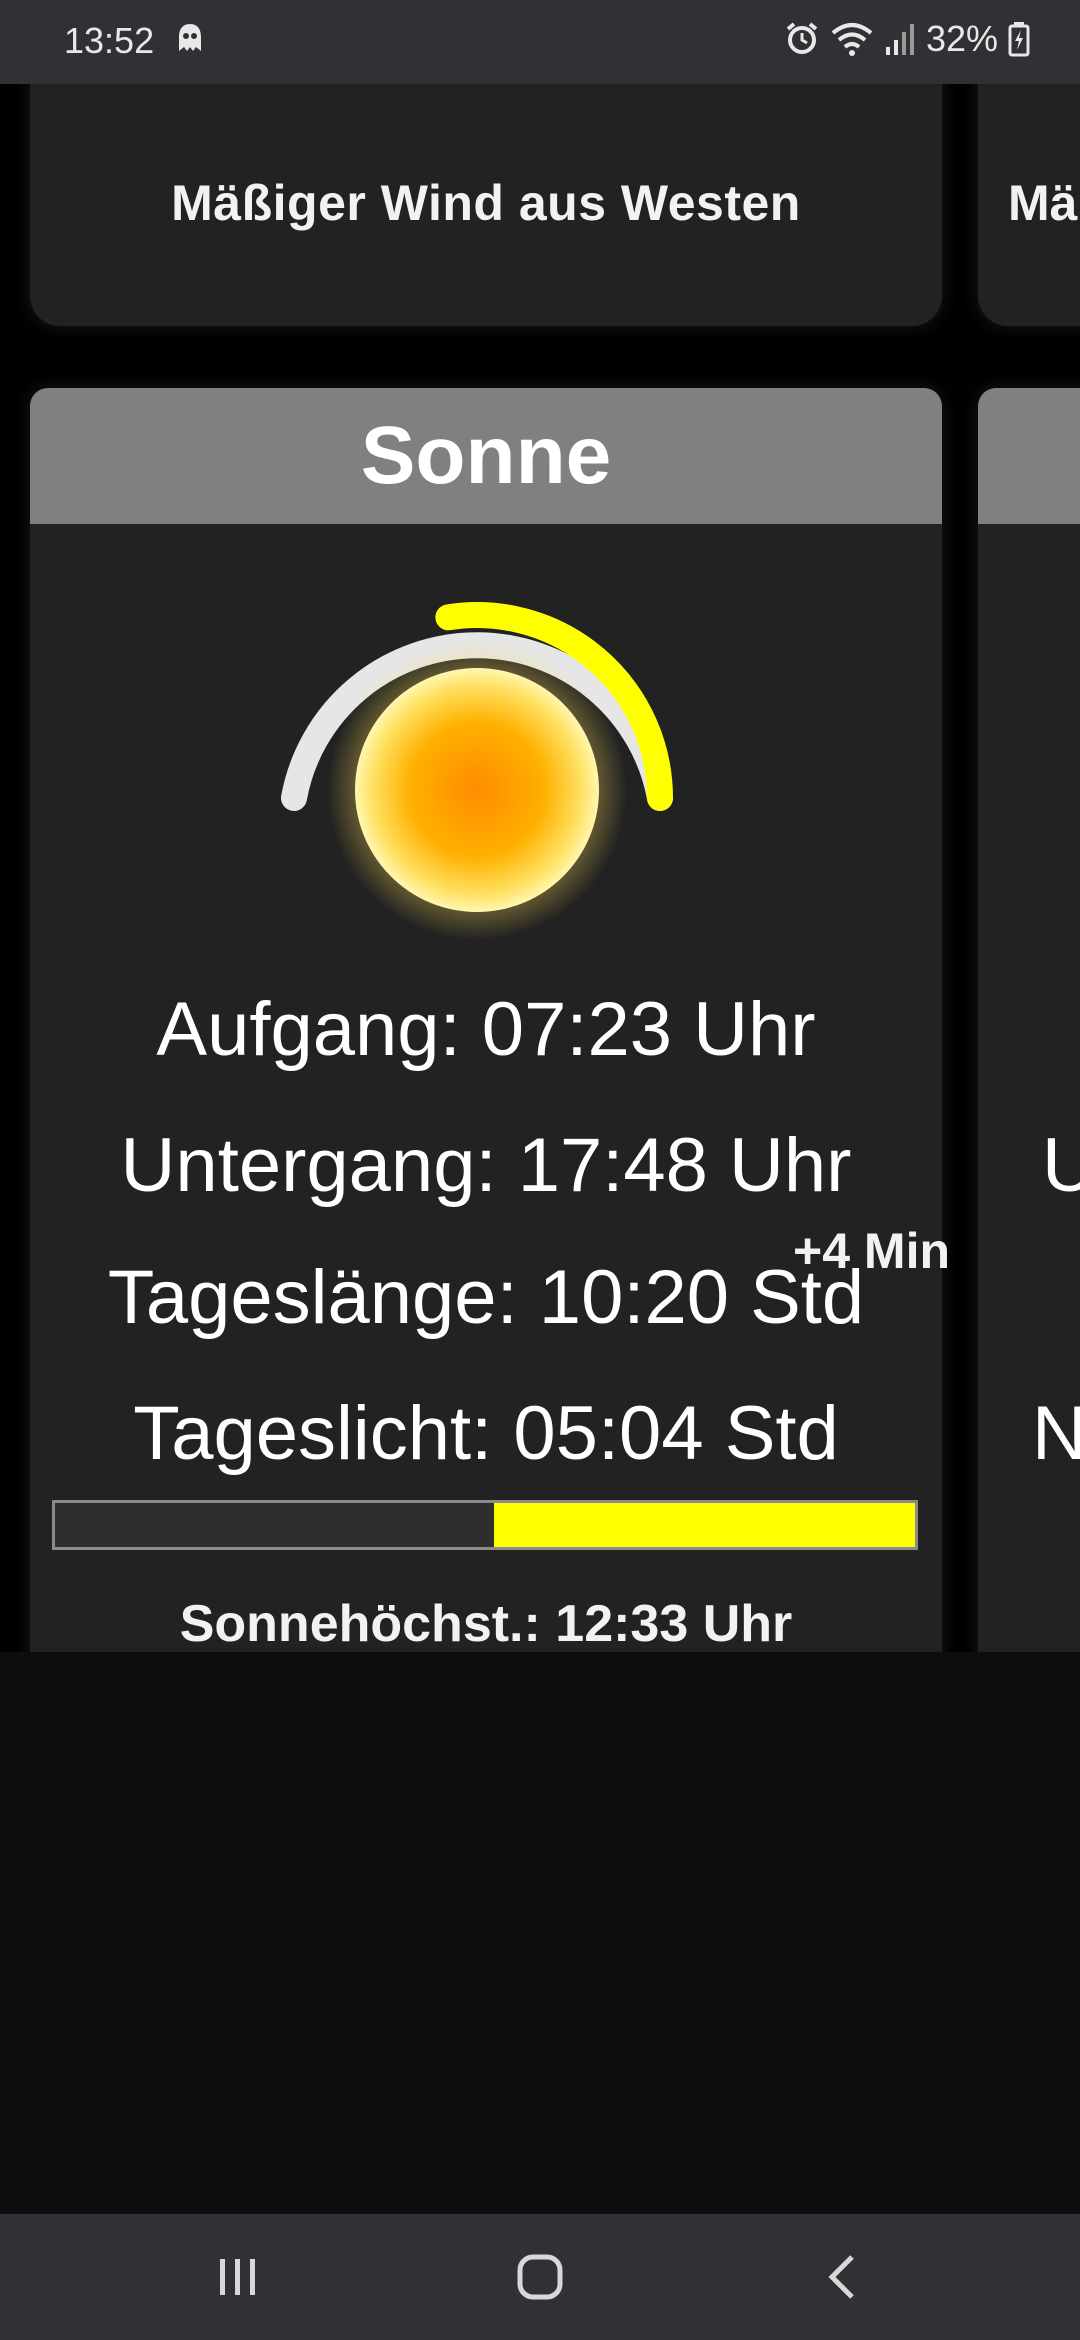 The width and height of the screenshot is (1080, 2340). I want to click on navigation-bar, so click(540, 2277).